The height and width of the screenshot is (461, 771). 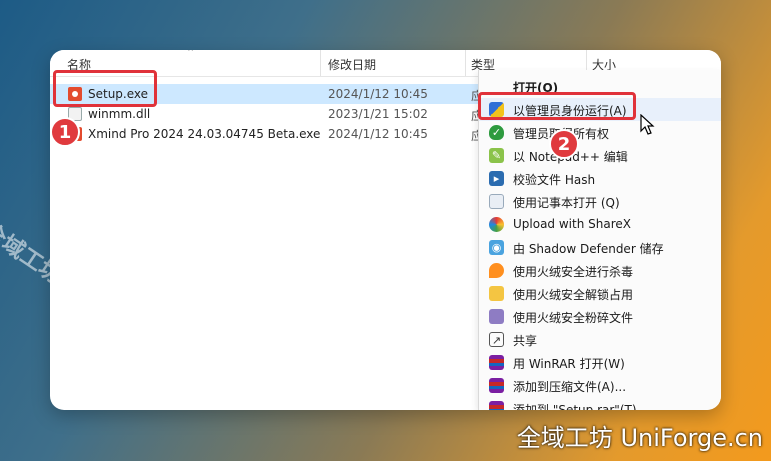 What do you see at coordinates (496, 224) in the screenshot?
I see `sharex-icon` at bounding box center [496, 224].